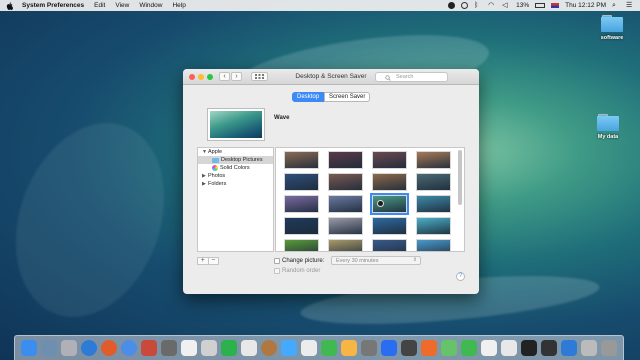 The width and height of the screenshot is (640, 360). I want to click on battery-icon, so click(540, 5).